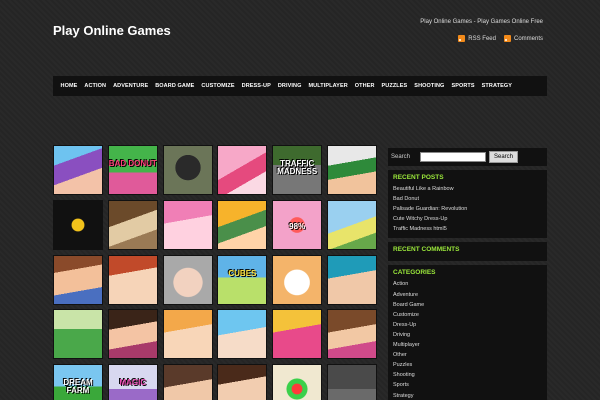 The height and width of the screenshot is (400, 600). Describe the element at coordinates (467, 199) in the screenshot. I see `recent-post-link: Bad Donut` at that location.